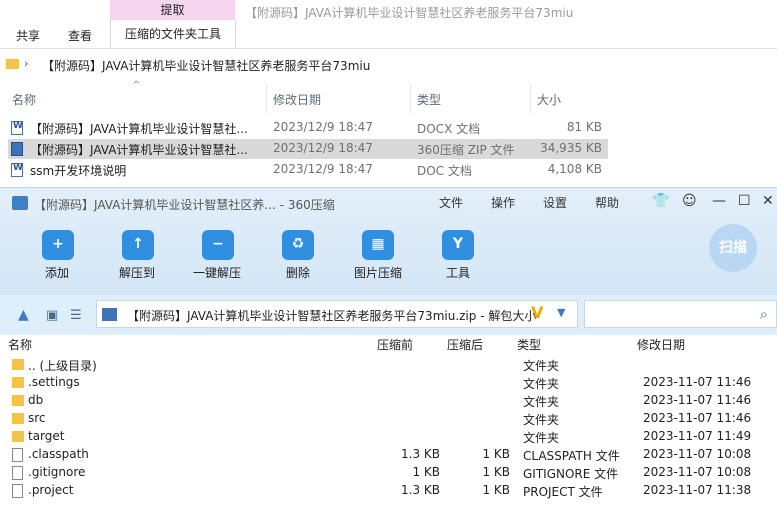 Image resolution: width=777 pixels, height=513 pixels. I want to click on image-compress-icon: ▦, so click(378, 245).